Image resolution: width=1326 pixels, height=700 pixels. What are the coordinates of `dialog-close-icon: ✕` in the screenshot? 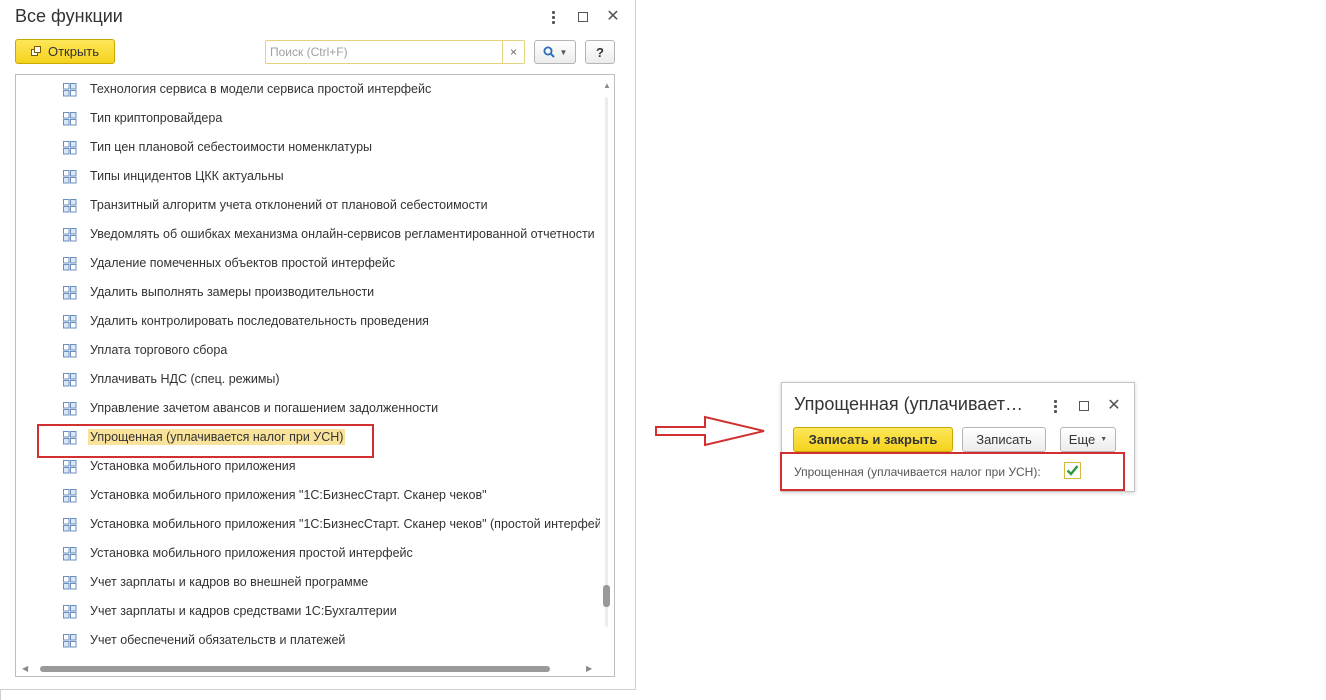 It's located at (1114, 406).